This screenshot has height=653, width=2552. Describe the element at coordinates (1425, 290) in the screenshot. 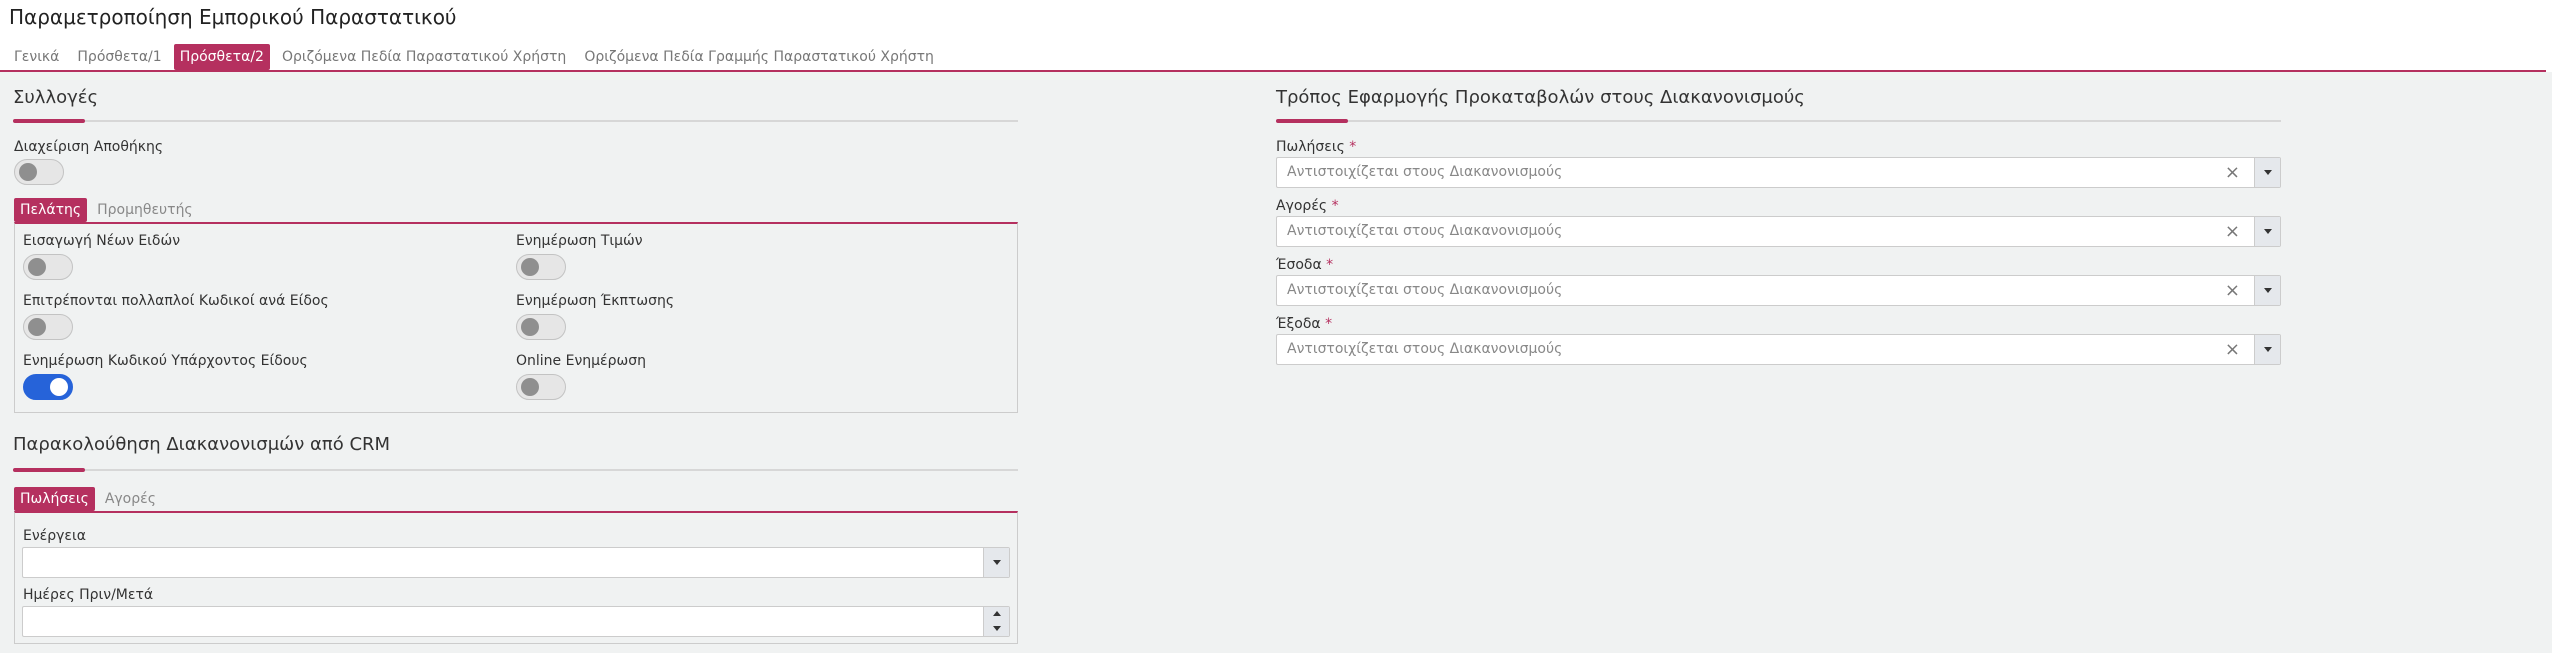

I see `income-advance-value: Αντιστοιχίζεται στους Διακανονισμούς` at that location.